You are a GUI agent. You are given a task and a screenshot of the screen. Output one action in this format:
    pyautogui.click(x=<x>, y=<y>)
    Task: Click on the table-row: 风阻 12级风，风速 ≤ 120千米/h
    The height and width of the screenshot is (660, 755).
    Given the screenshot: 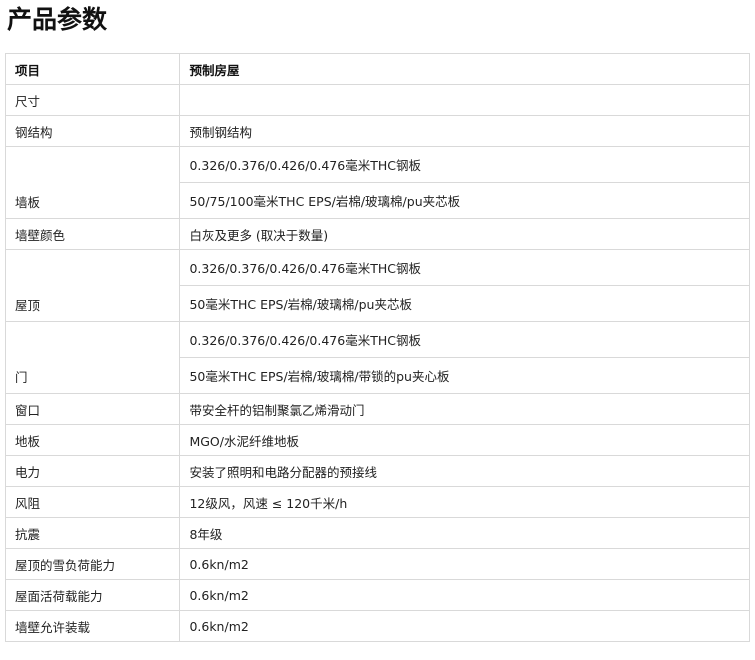 What is the action you would take?
    pyautogui.click(x=377, y=502)
    